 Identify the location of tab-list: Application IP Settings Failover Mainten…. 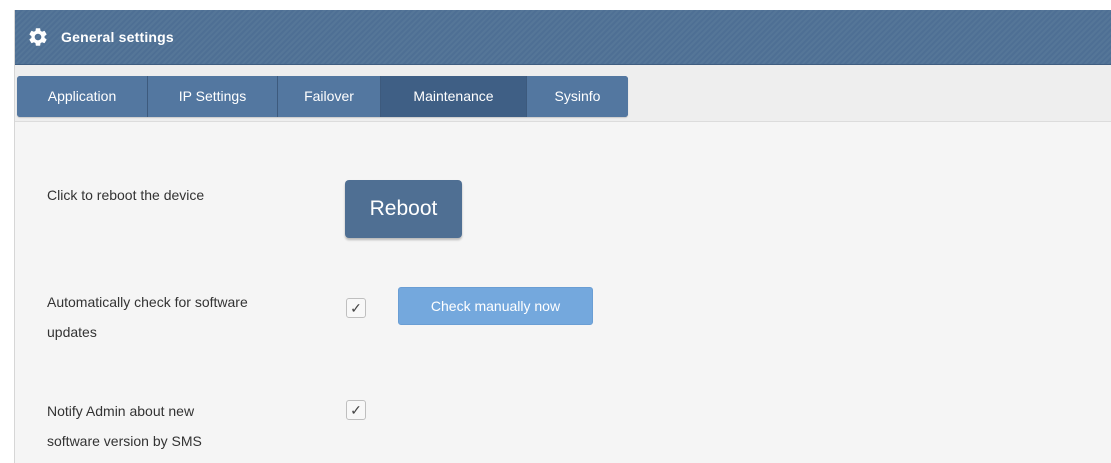
(322, 96).